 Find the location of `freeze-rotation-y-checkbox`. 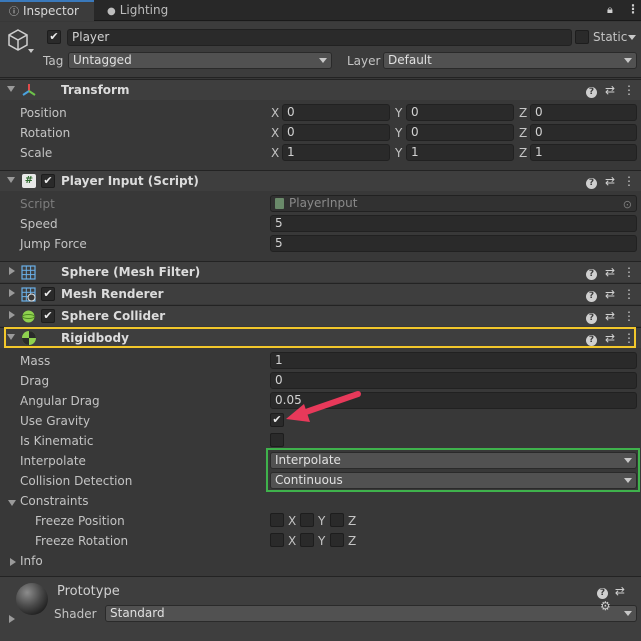

freeze-rotation-y-checkbox is located at coordinates (307, 540).